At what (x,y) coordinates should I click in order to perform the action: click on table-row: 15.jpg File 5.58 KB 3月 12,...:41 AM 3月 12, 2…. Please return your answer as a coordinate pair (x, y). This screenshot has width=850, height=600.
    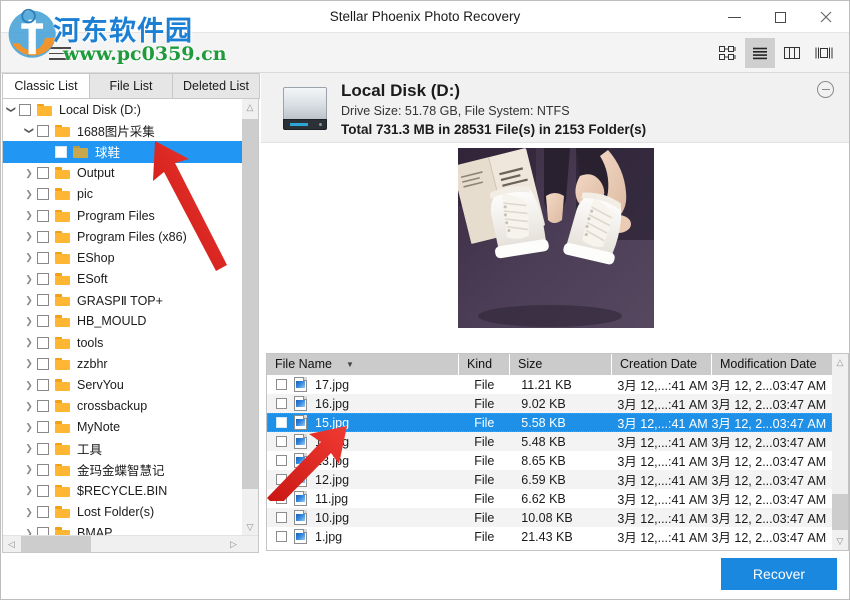
    Looking at the image, I should click on (549, 422).